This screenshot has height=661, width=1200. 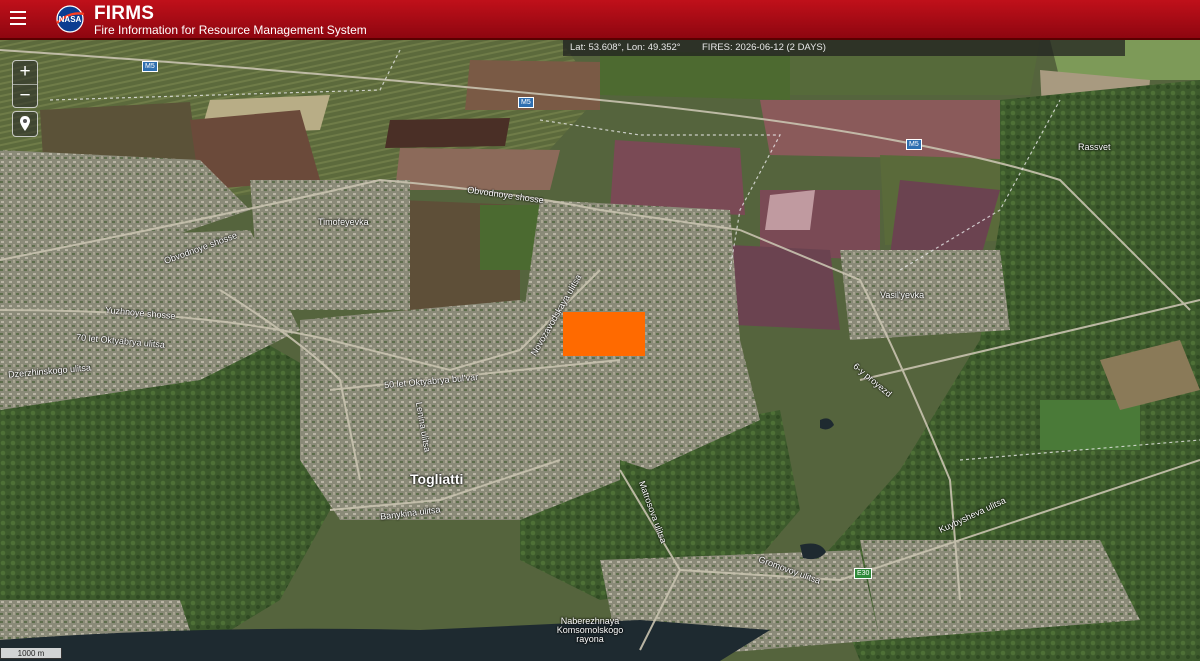 What do you see at coordinates (604, 334) in the screenshot?
I see `fire-detection-area` at bounding box center [604, 334].